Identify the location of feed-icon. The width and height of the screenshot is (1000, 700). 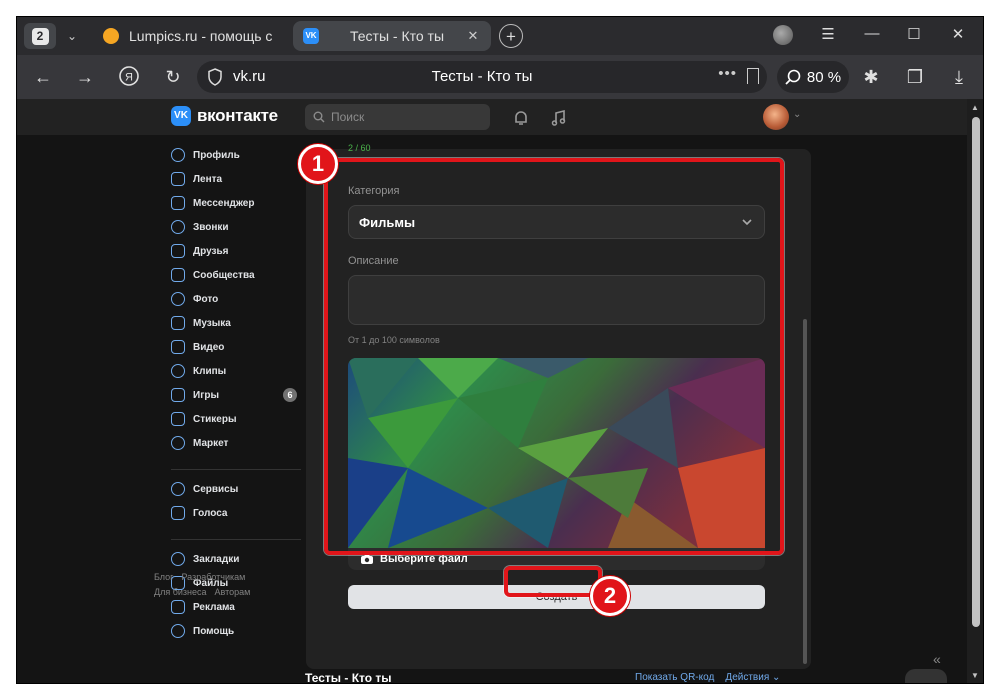
(178, 179).